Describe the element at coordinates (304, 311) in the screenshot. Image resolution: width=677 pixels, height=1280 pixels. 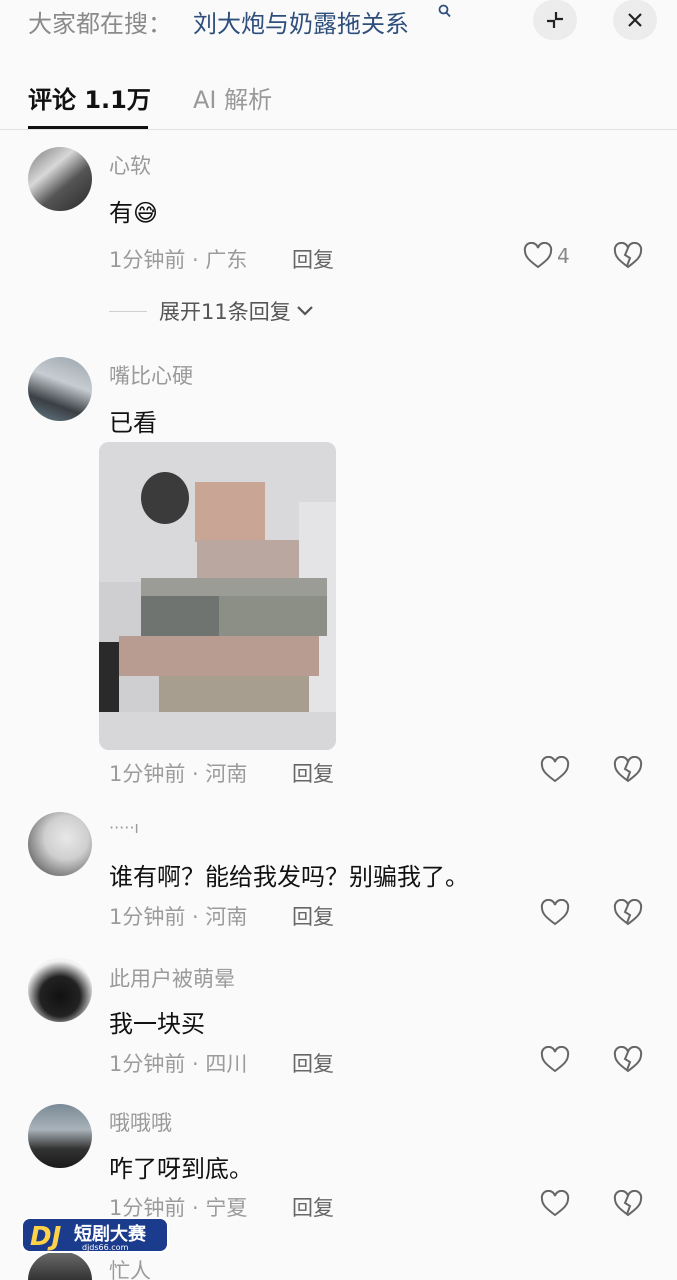
I see `chevron-down-icon` at that location.